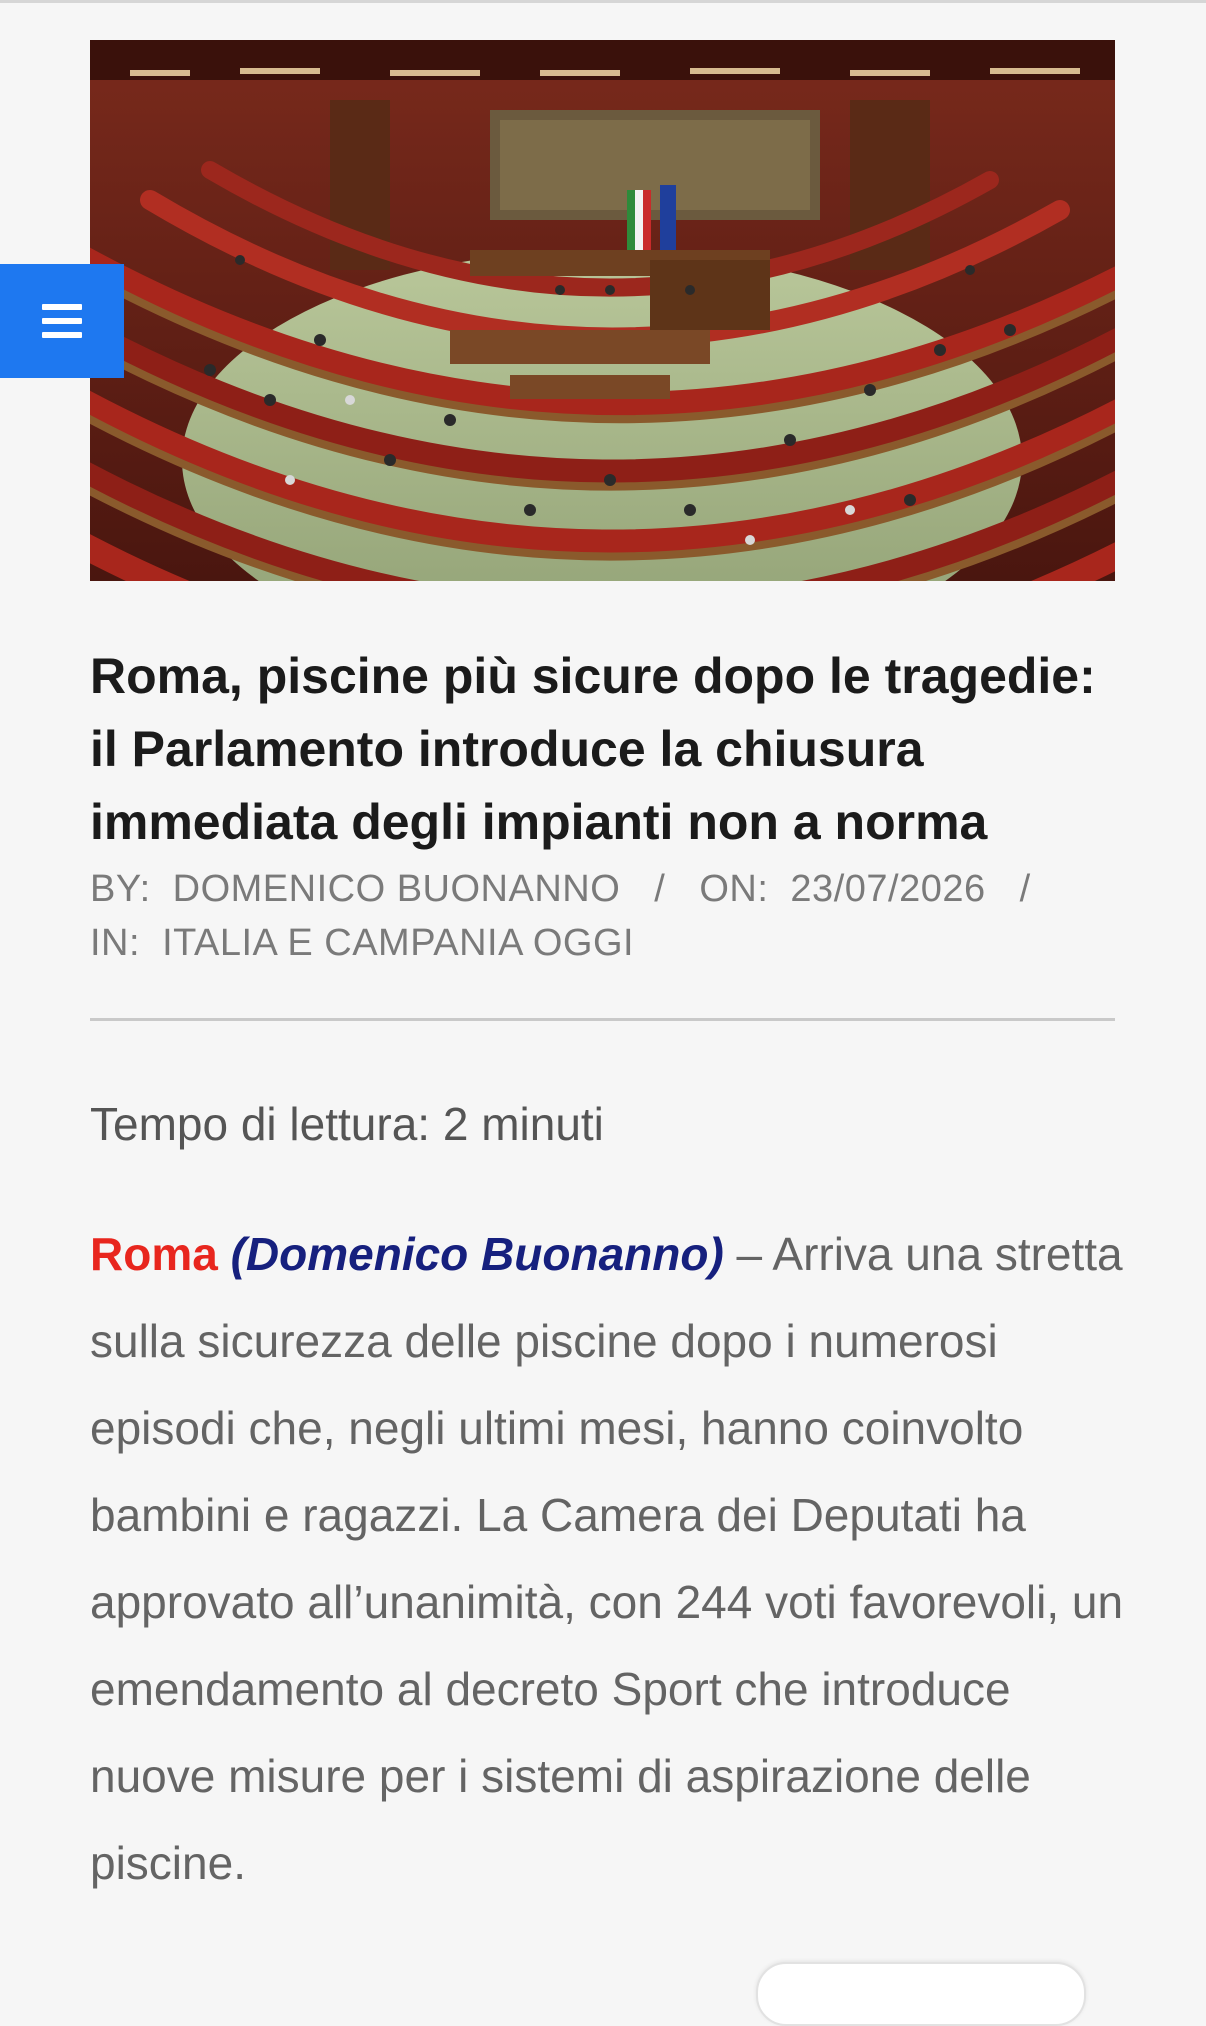 This screenshot has height=2026, width=1206. I want to click on in-label: IN:, so click(115, 943).